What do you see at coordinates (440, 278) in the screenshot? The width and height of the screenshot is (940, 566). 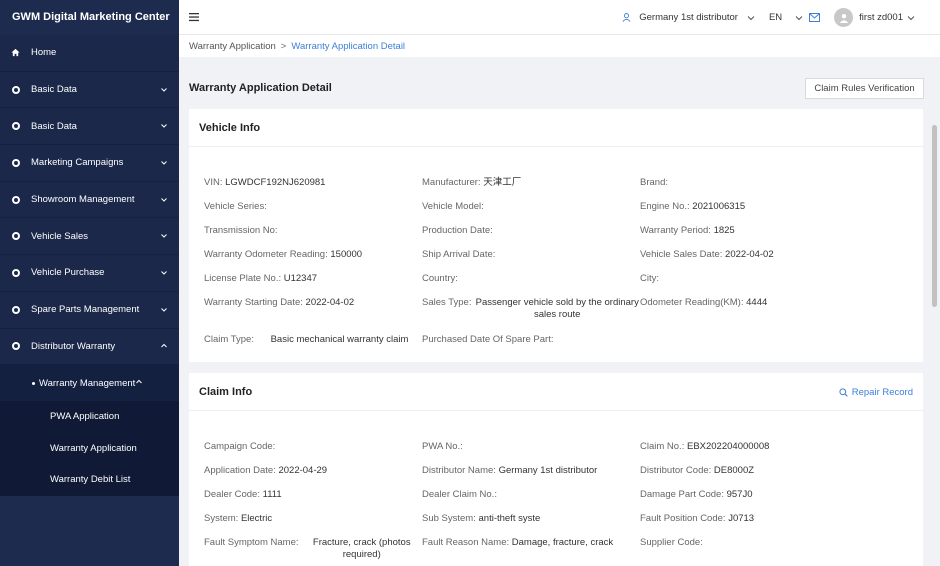 I see `field-label: Country:` at bounding box center [440, 278].